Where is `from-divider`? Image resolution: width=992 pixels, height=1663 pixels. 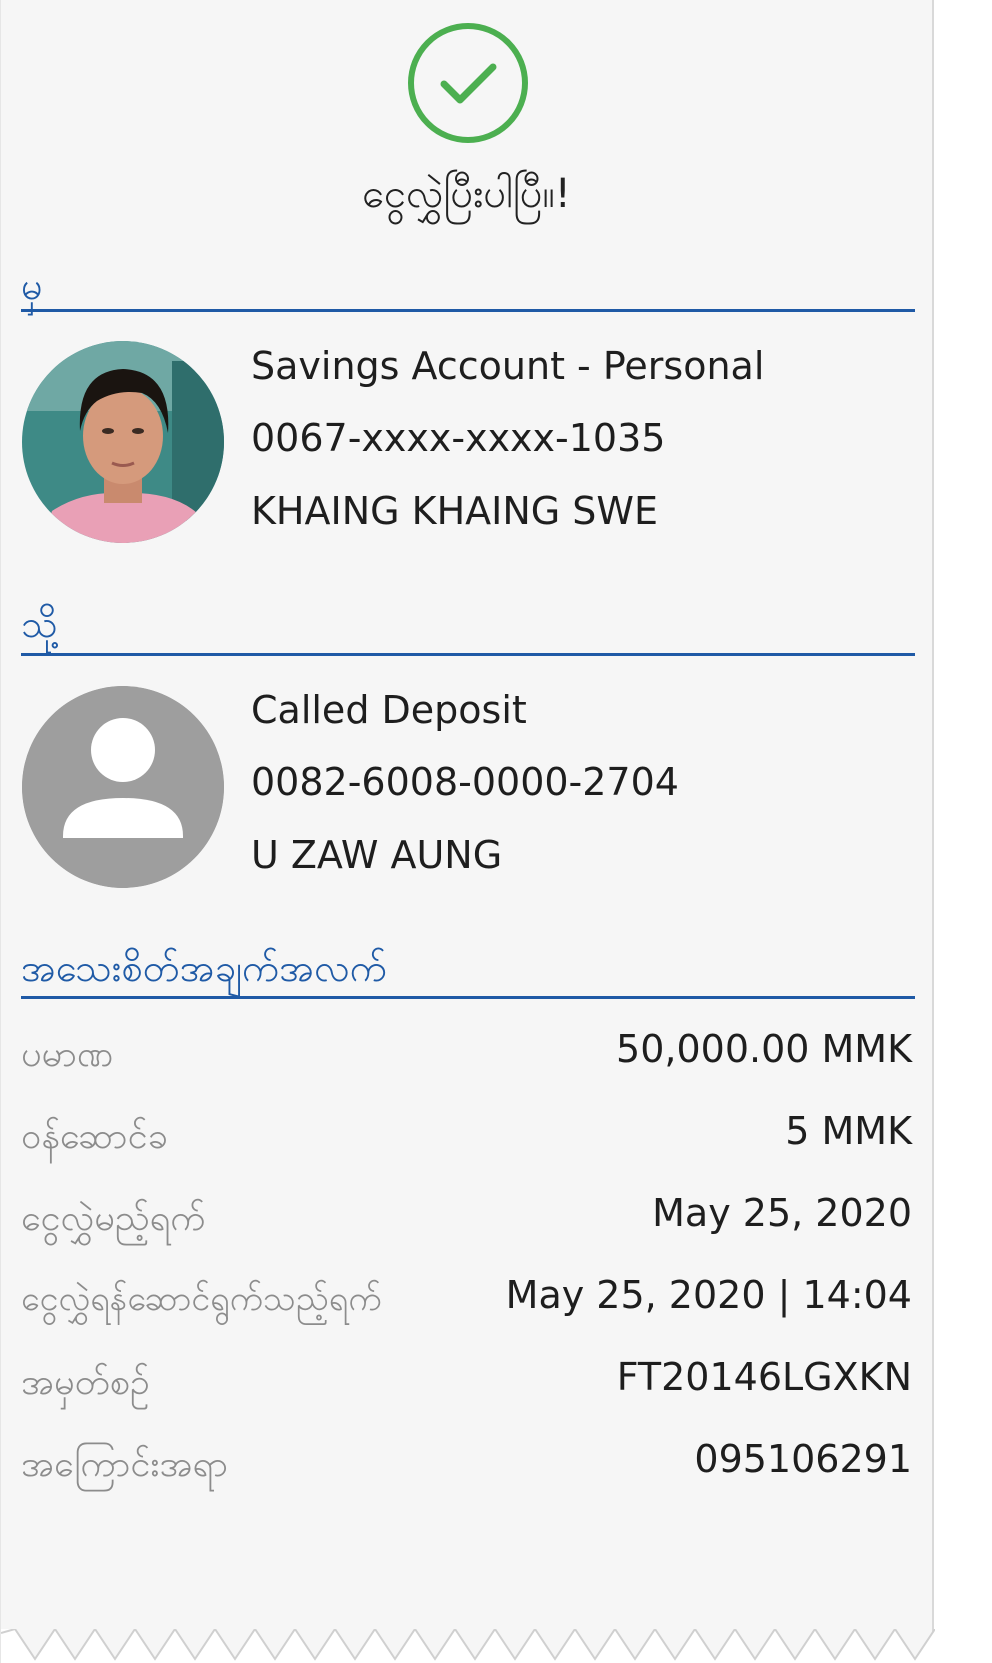 from-divider is located at coordinates (468, 310).